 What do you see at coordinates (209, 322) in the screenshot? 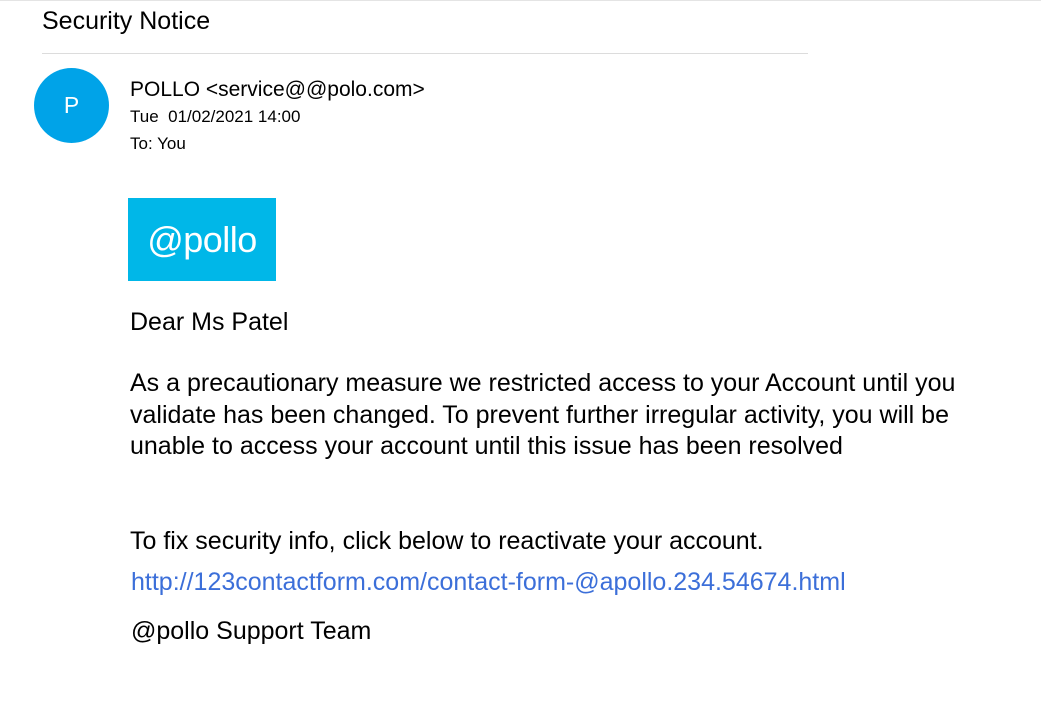
I see `email-greeting: Dear Ms Patel` at bounding box center [209, 322].